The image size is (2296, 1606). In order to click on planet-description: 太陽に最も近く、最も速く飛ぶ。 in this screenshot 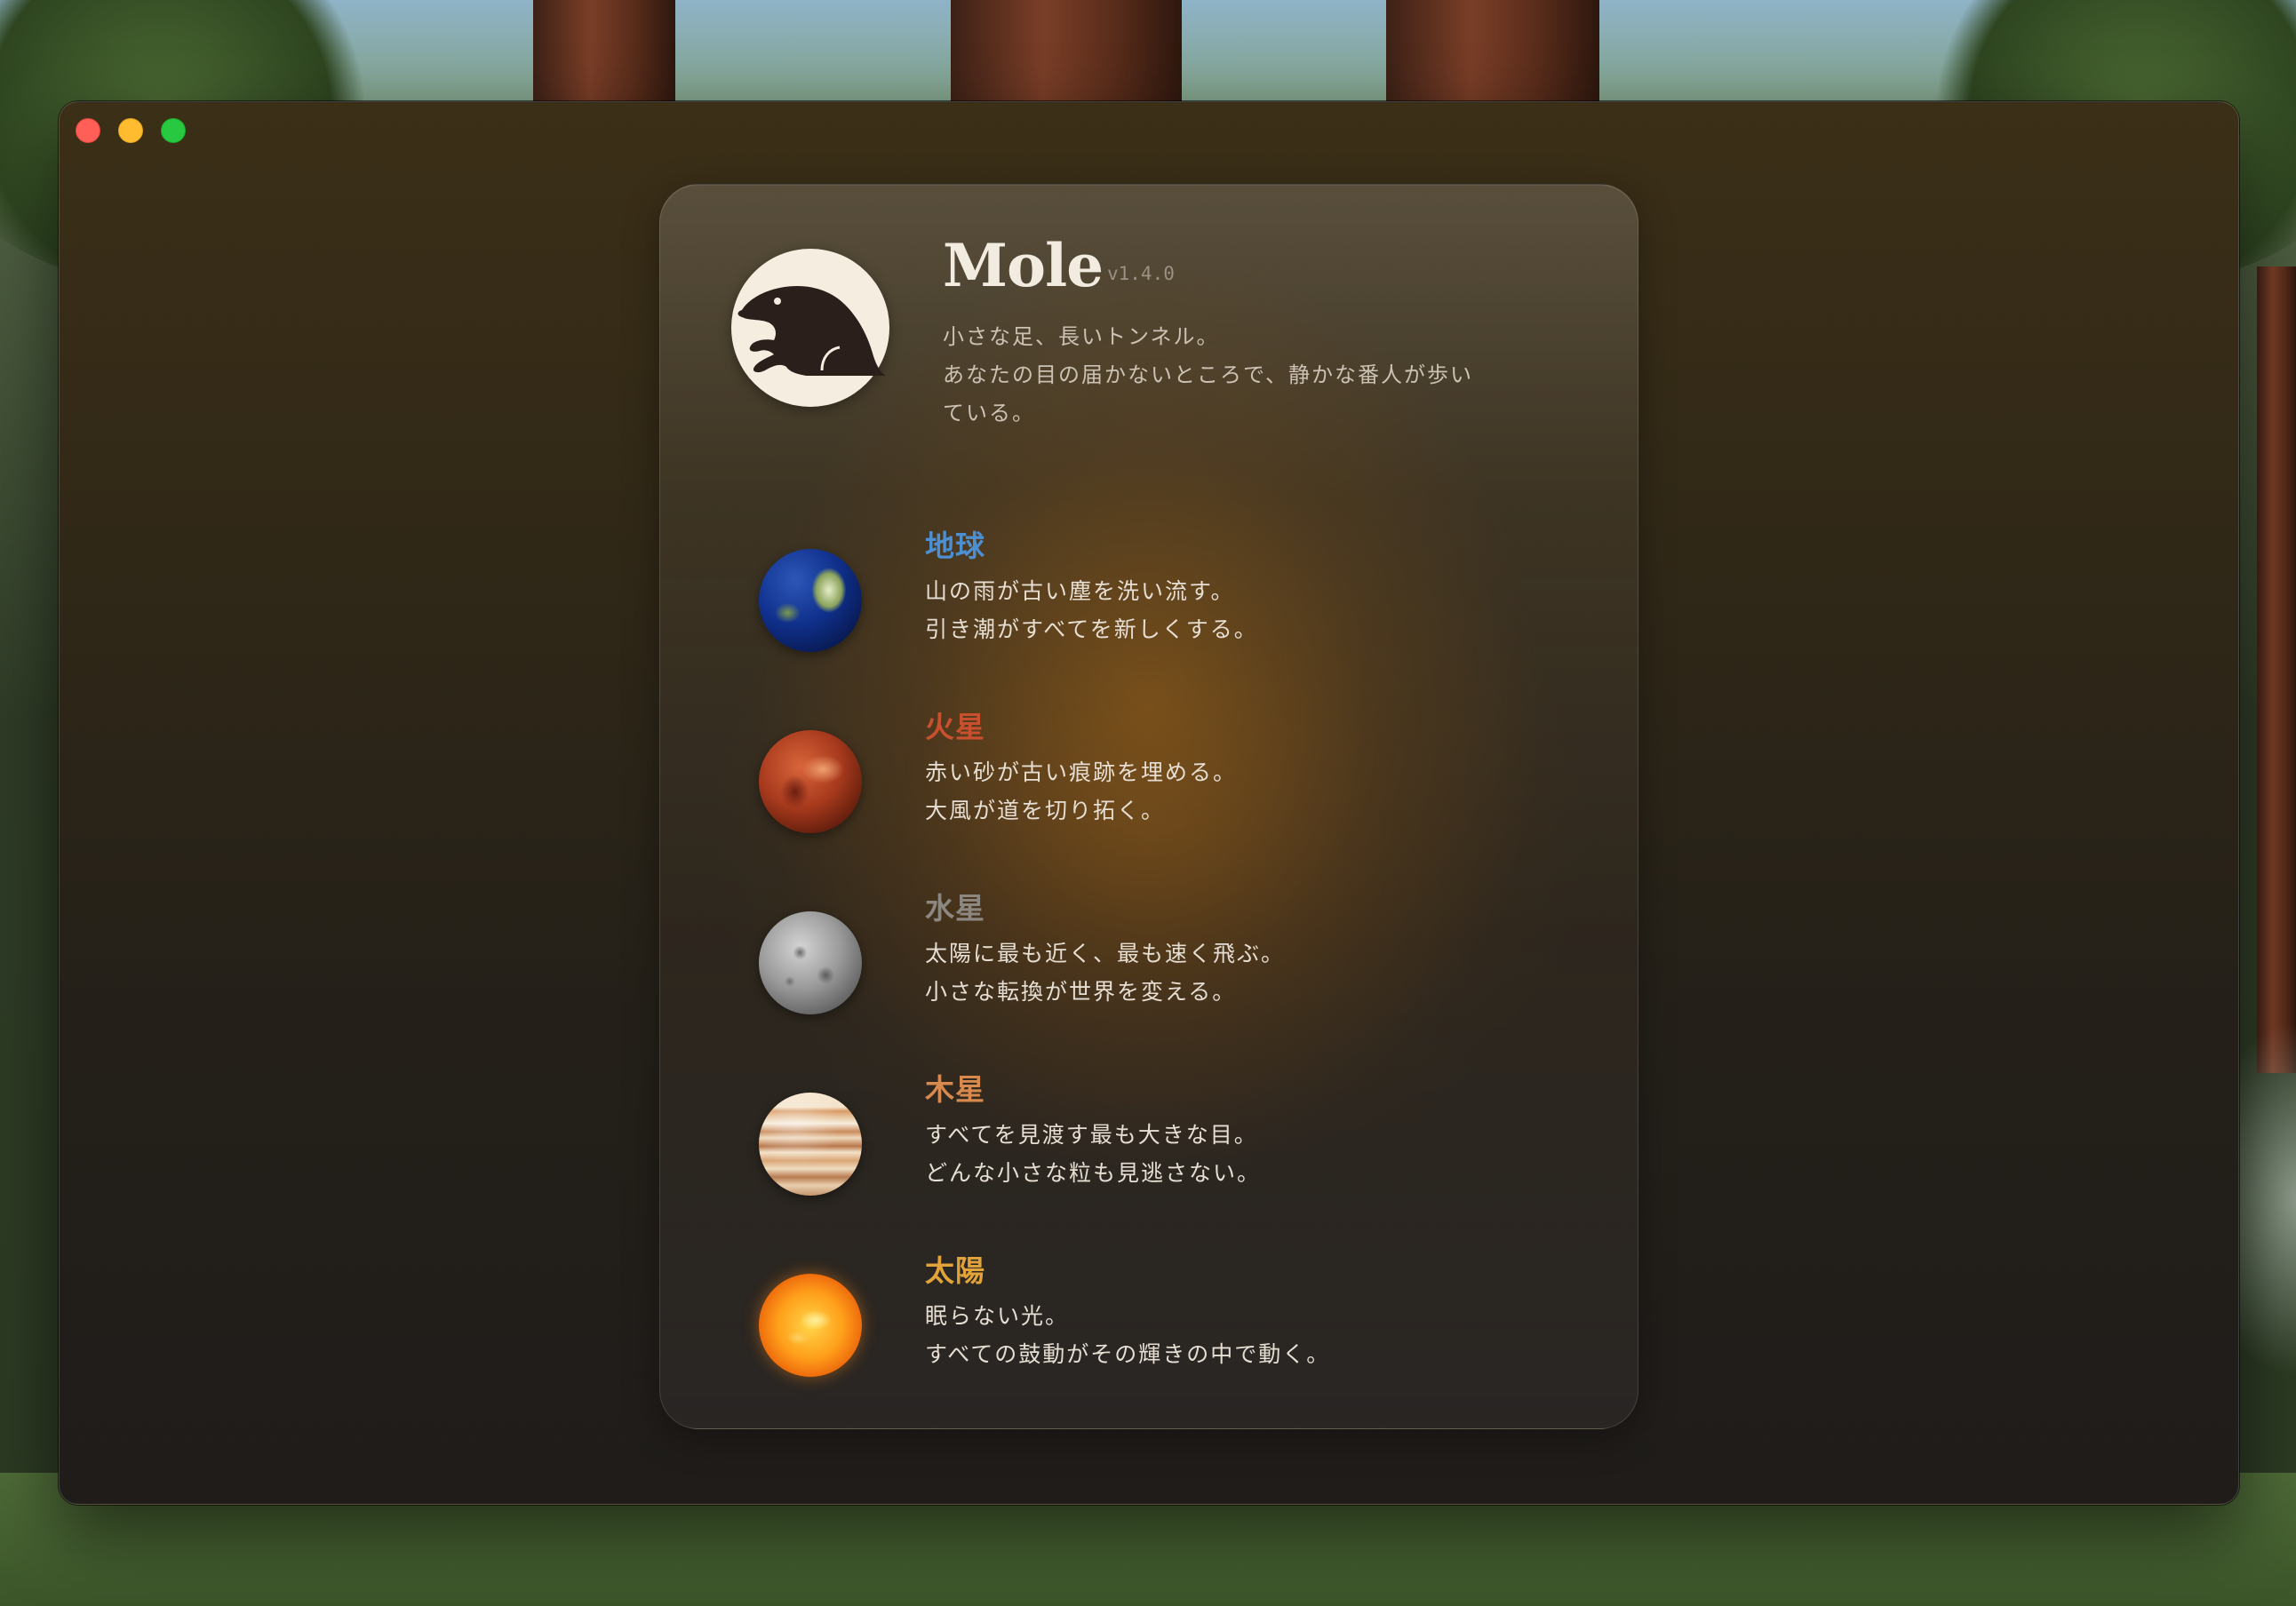, I will do `click(1105, 953)`.